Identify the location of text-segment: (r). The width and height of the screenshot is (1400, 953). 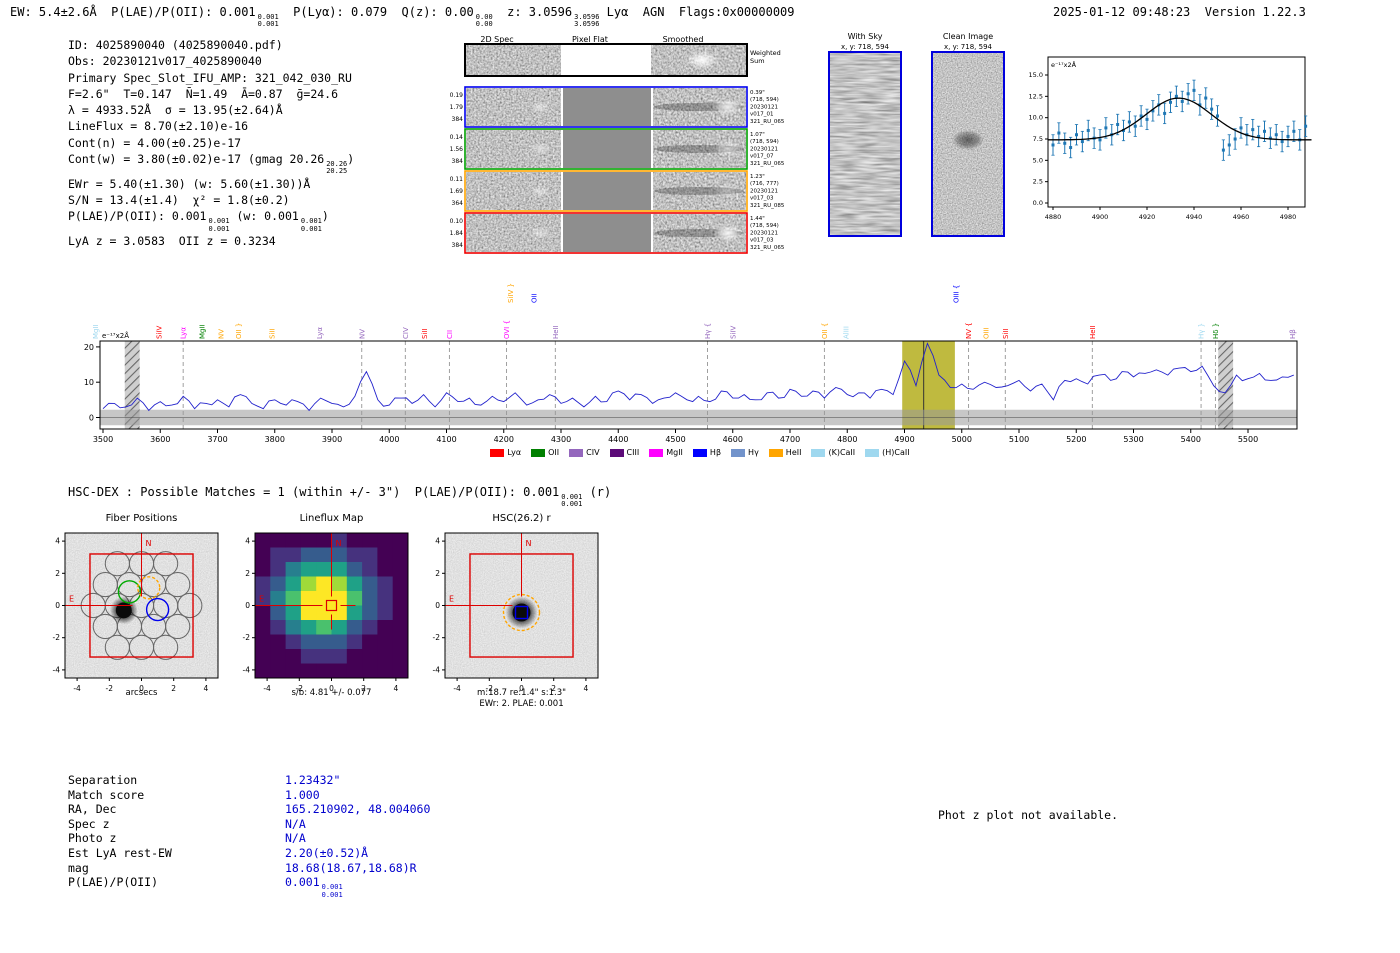
(597, 492).